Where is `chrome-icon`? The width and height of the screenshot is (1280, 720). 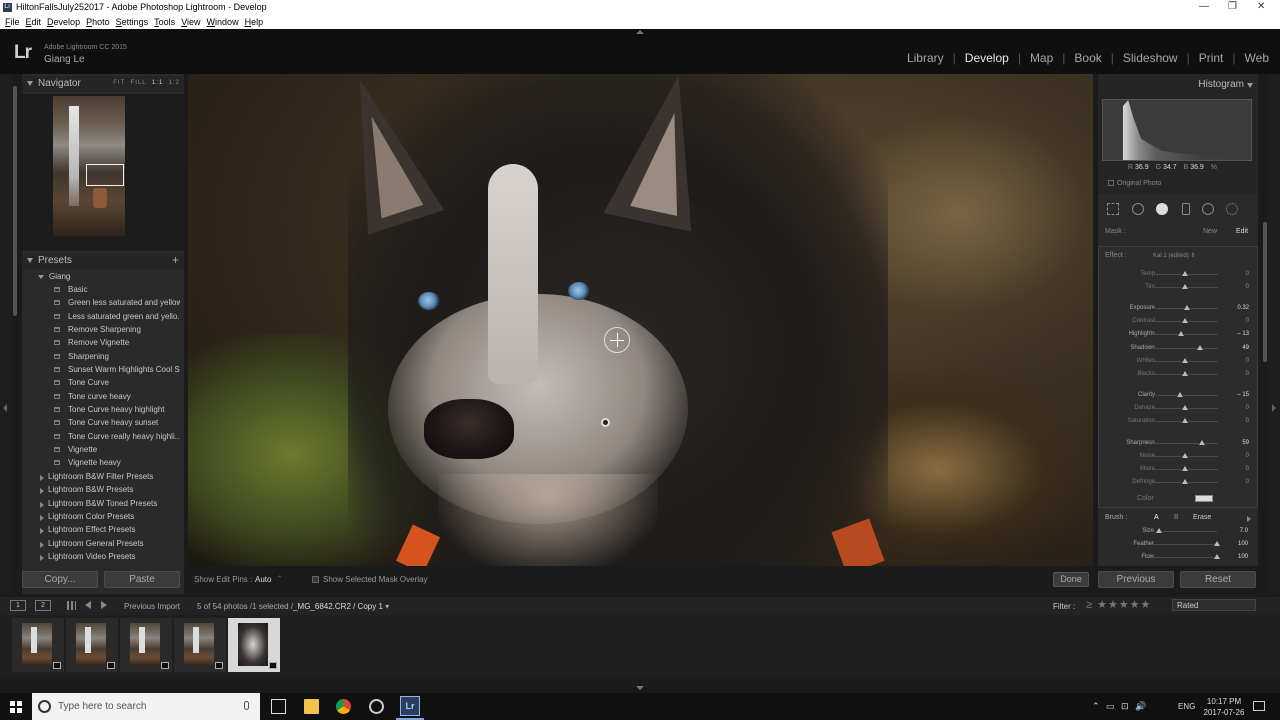 chrome-icon is located at coordinates (343, 706).